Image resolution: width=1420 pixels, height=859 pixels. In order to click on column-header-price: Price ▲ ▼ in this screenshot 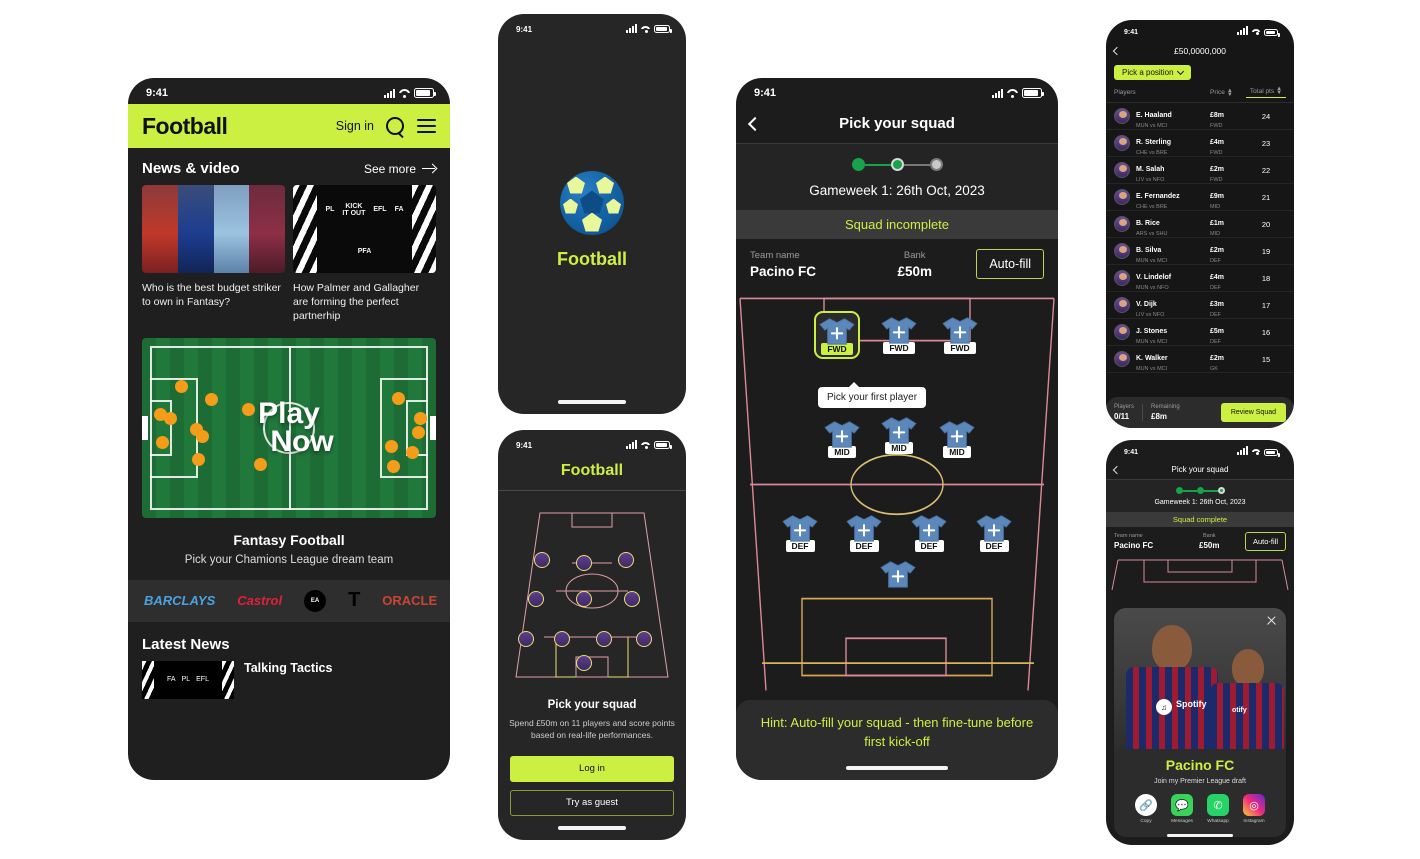, I will do `click(1228, 92)`.